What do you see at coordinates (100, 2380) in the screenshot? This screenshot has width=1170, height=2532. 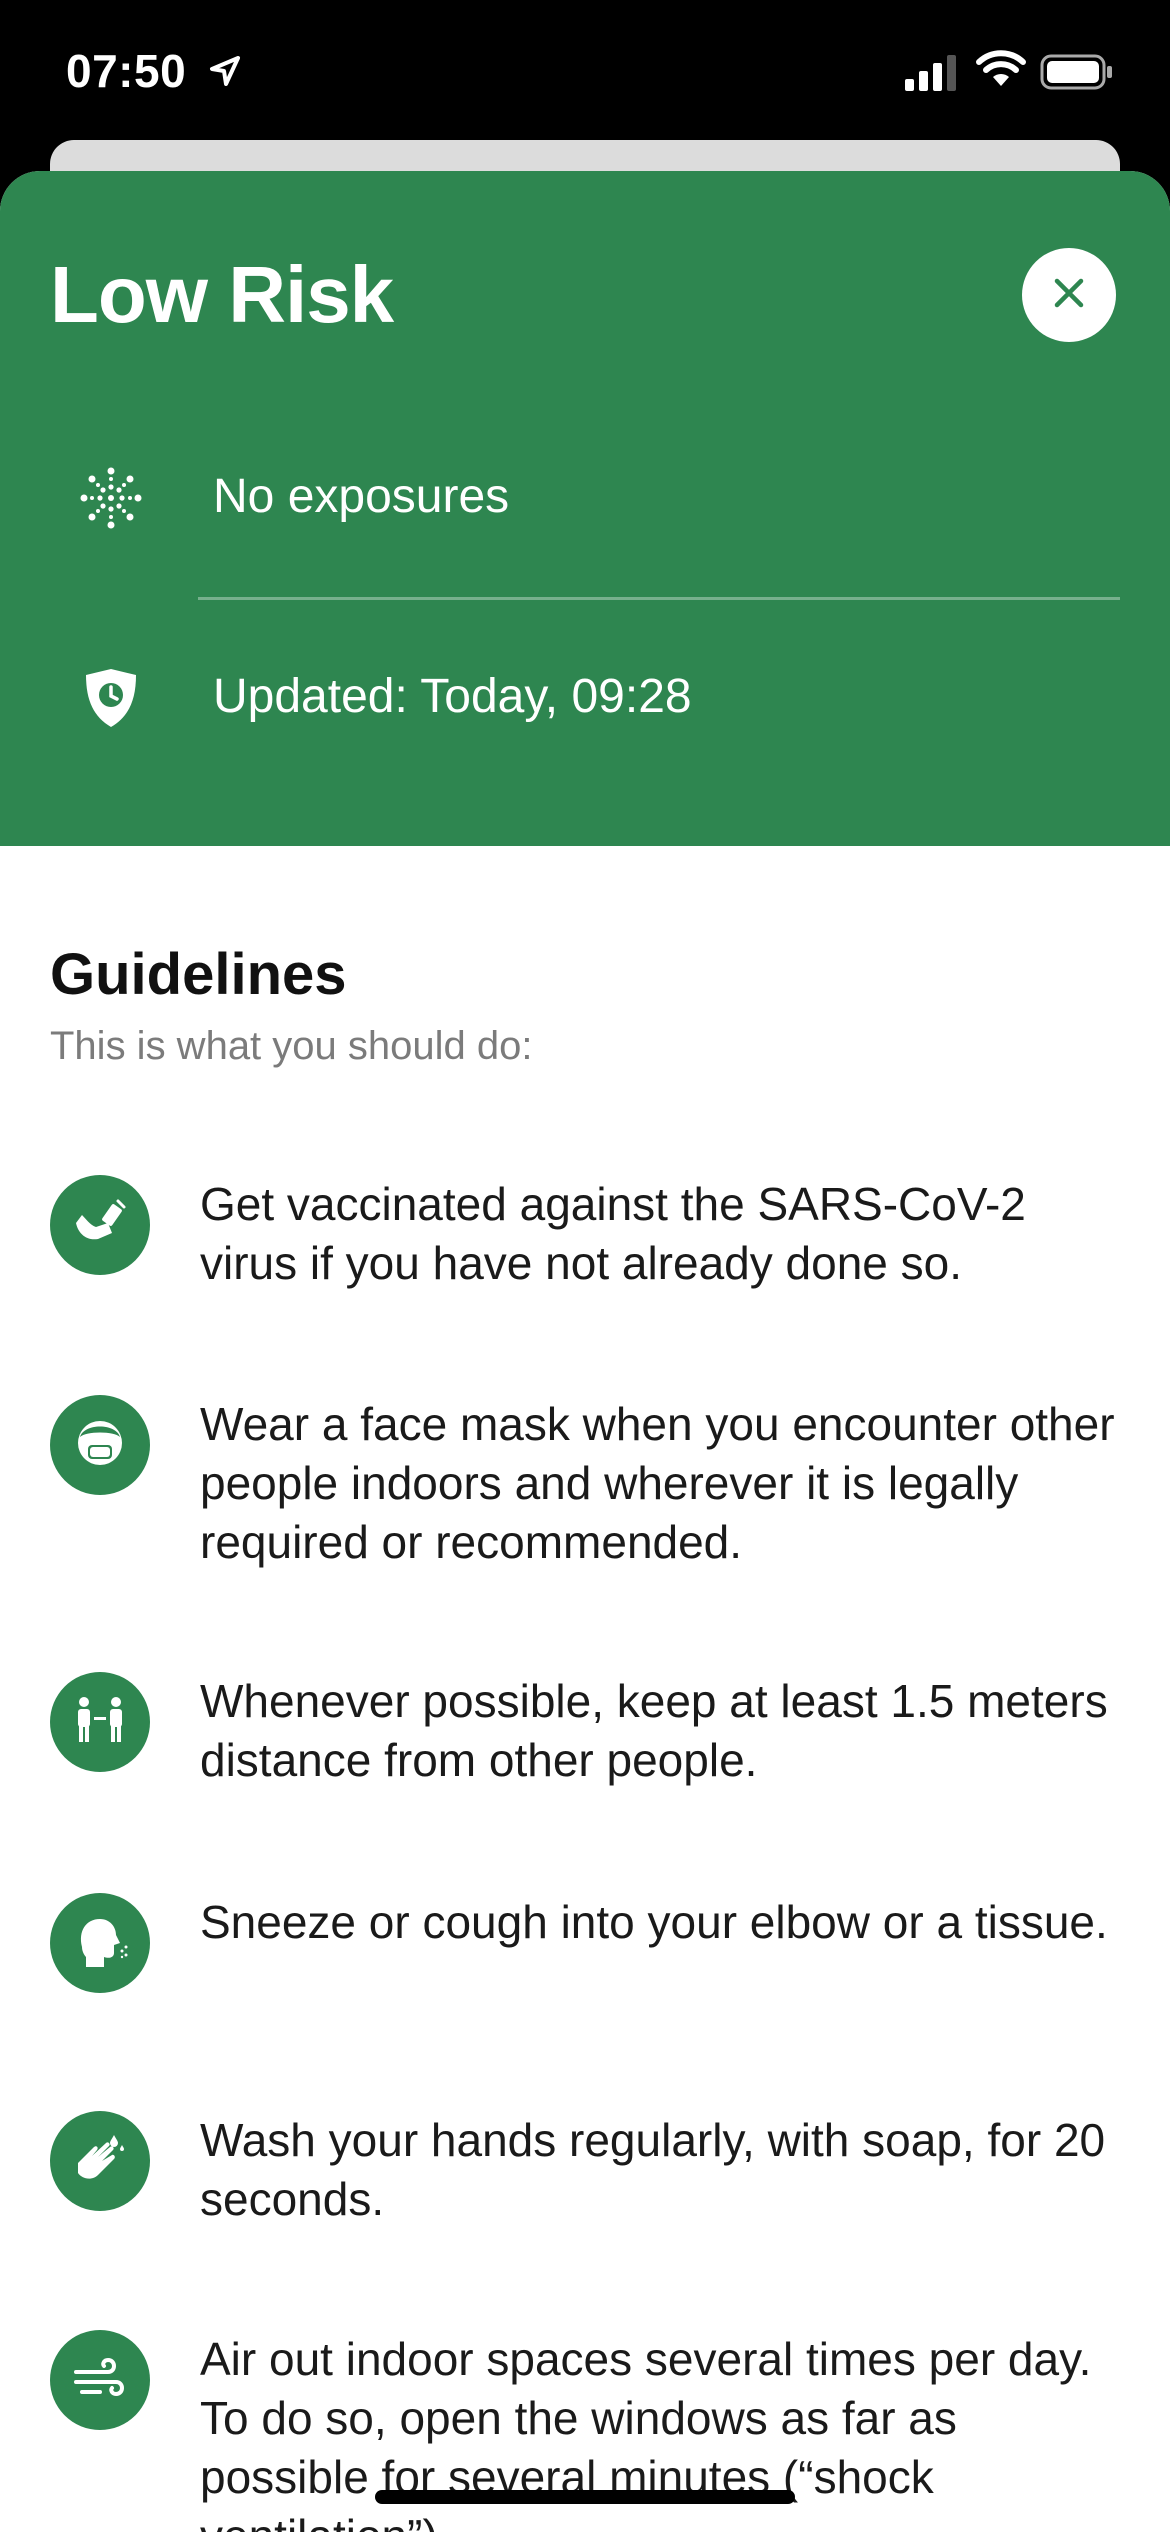 I see `ventilation-icon` at bounding box center [100, 2380].